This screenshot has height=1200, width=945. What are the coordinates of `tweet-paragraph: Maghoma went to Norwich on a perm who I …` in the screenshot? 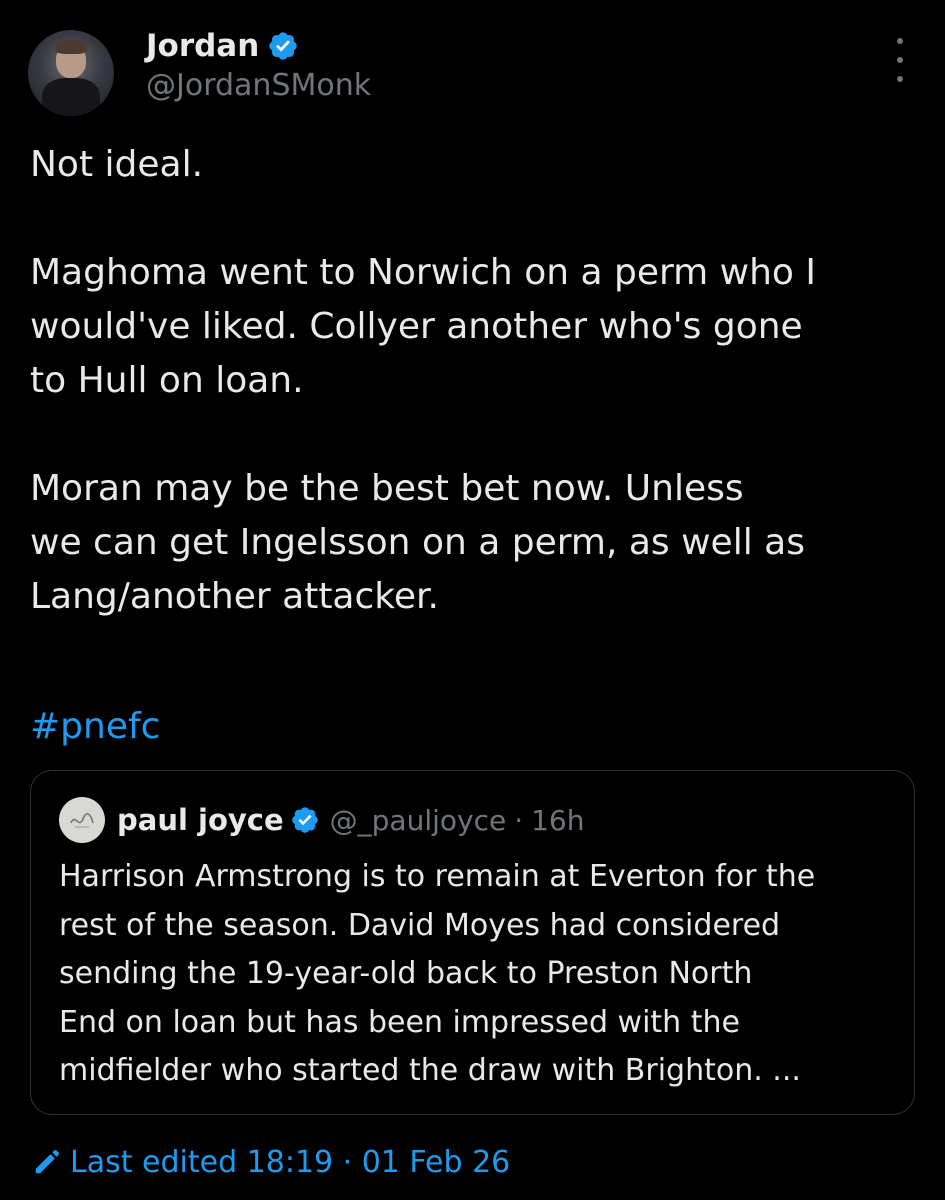 It's located at (423, 326).